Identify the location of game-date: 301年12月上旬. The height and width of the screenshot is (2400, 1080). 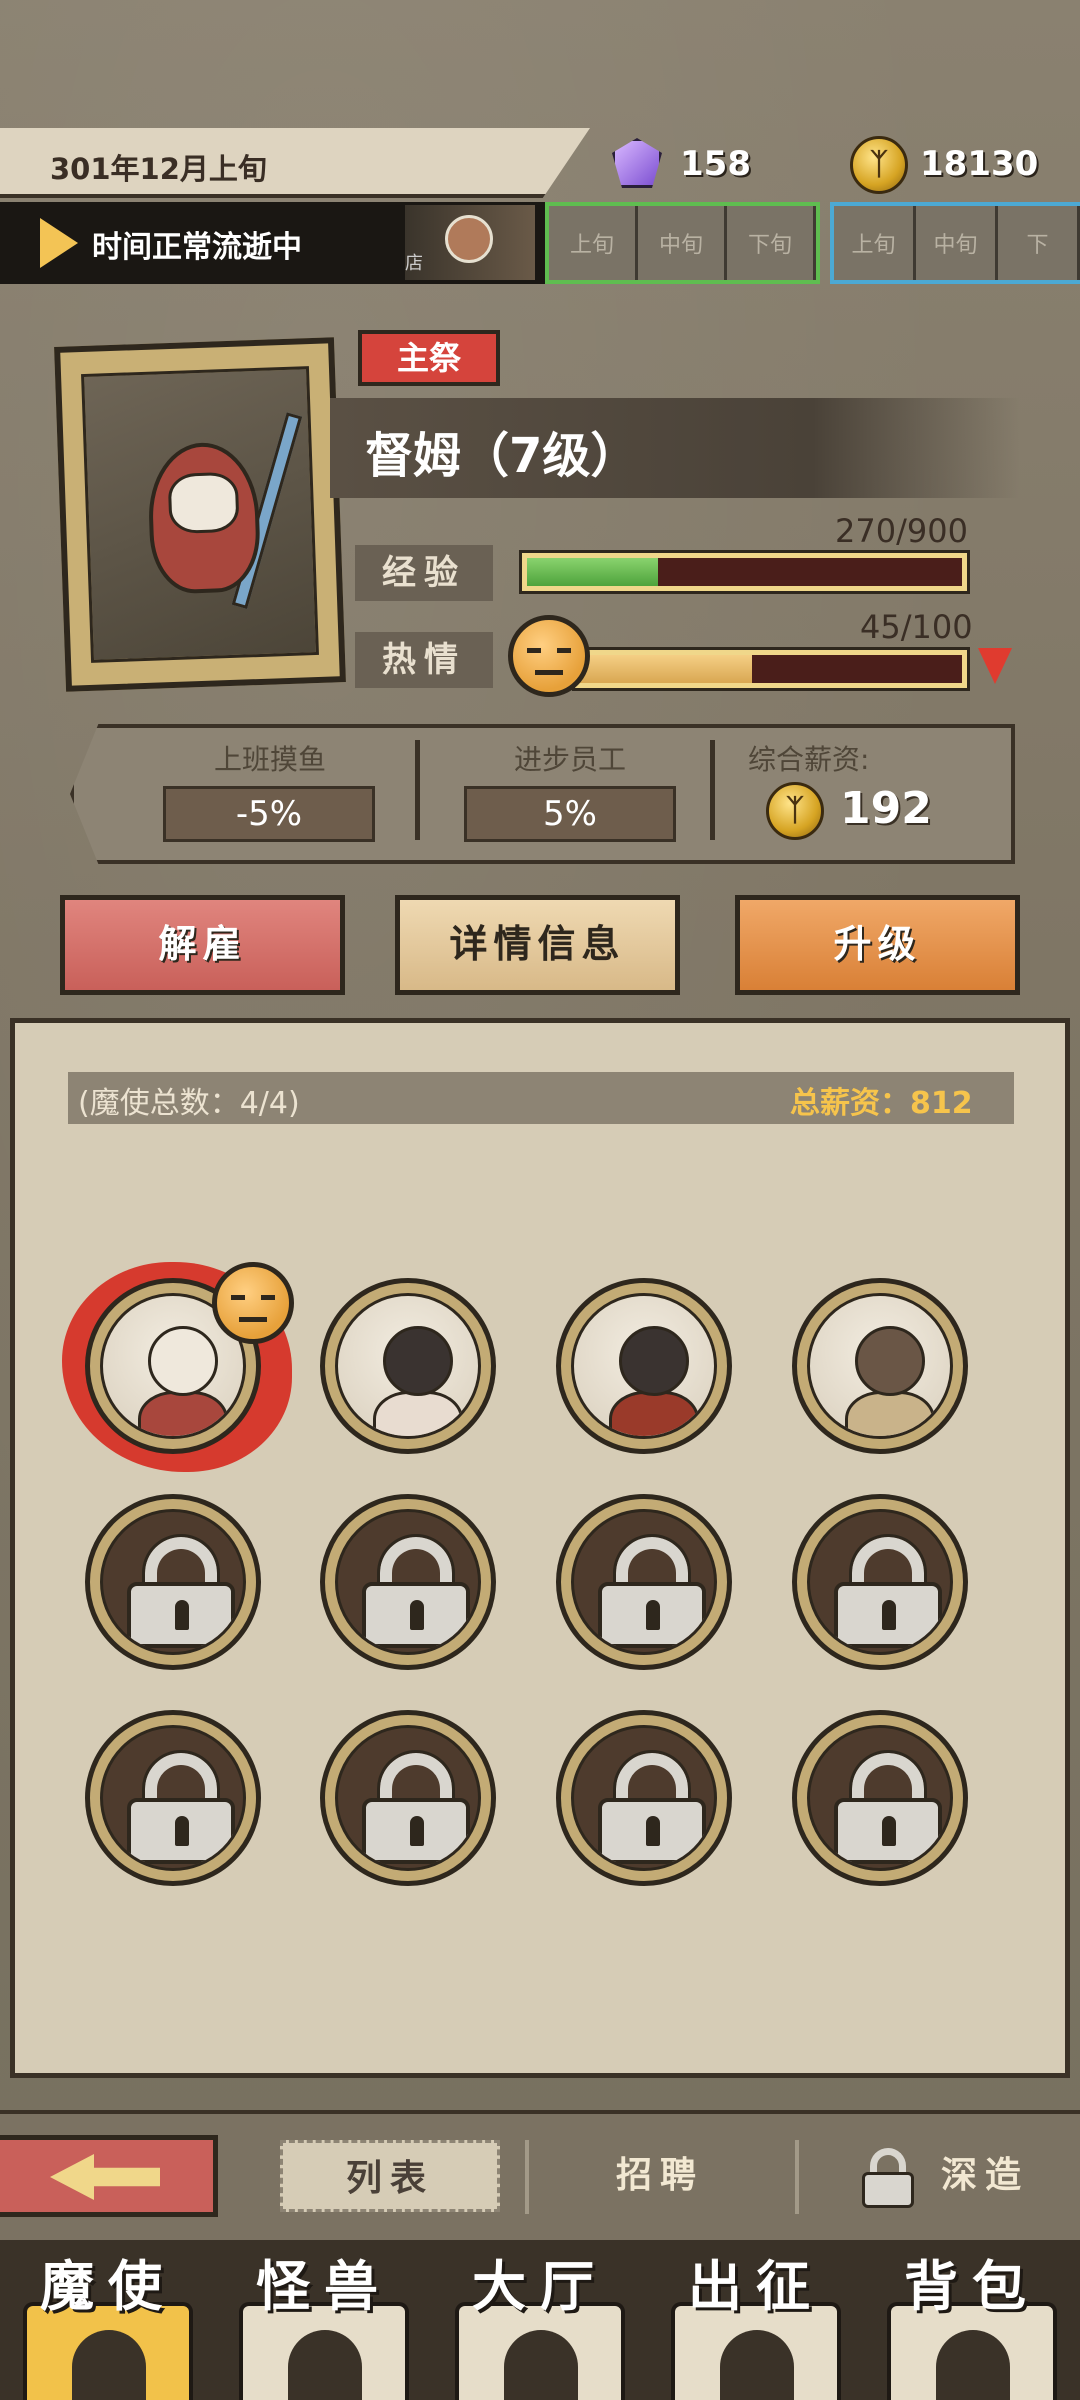
(158, 169).